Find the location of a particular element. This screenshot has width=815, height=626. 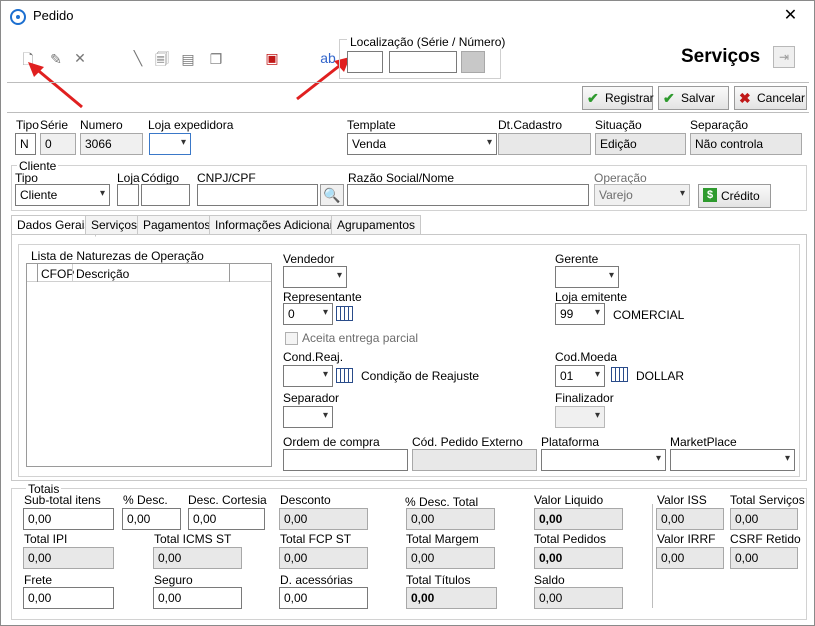

template-select: Venda ▾ is located at coordinates (422, 144).